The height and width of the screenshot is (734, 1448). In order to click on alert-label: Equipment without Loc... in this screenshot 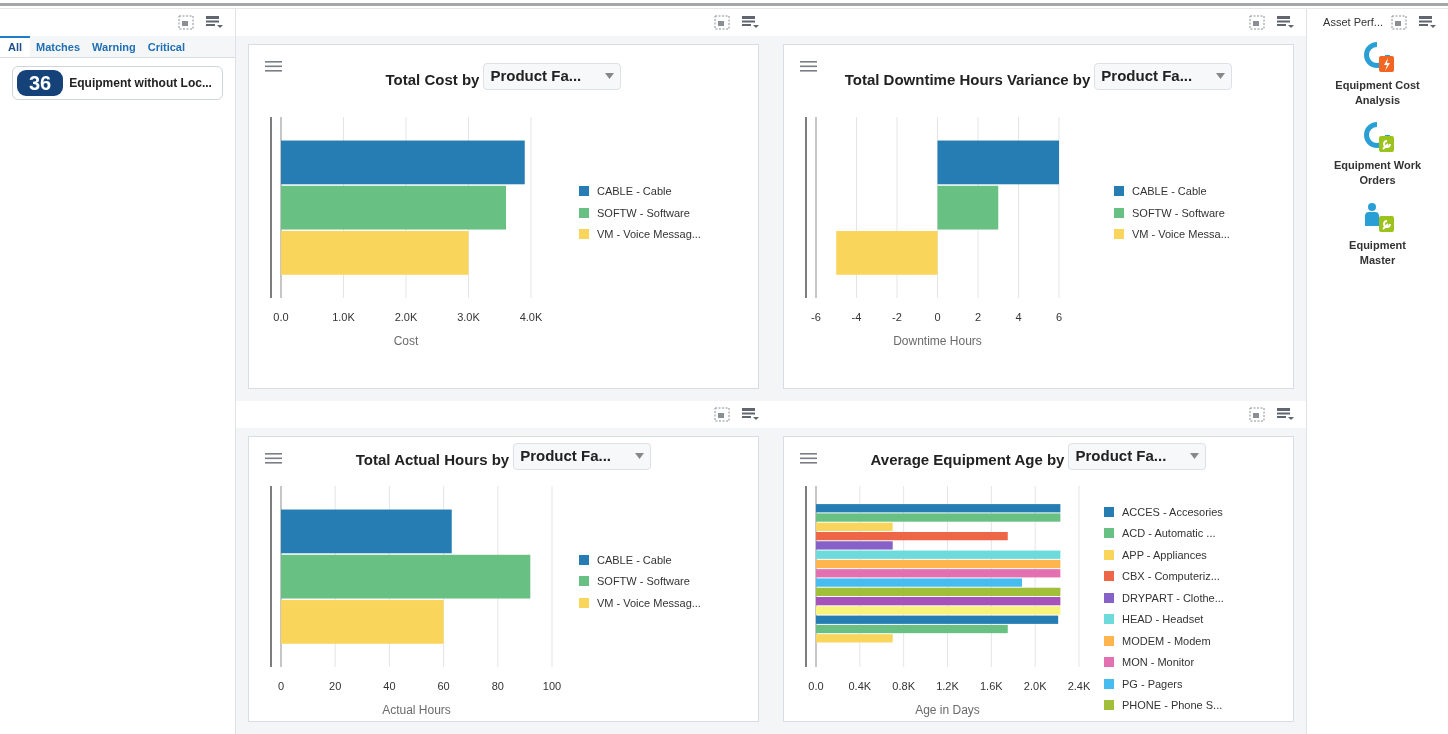, I will do `click(140, 83)`.